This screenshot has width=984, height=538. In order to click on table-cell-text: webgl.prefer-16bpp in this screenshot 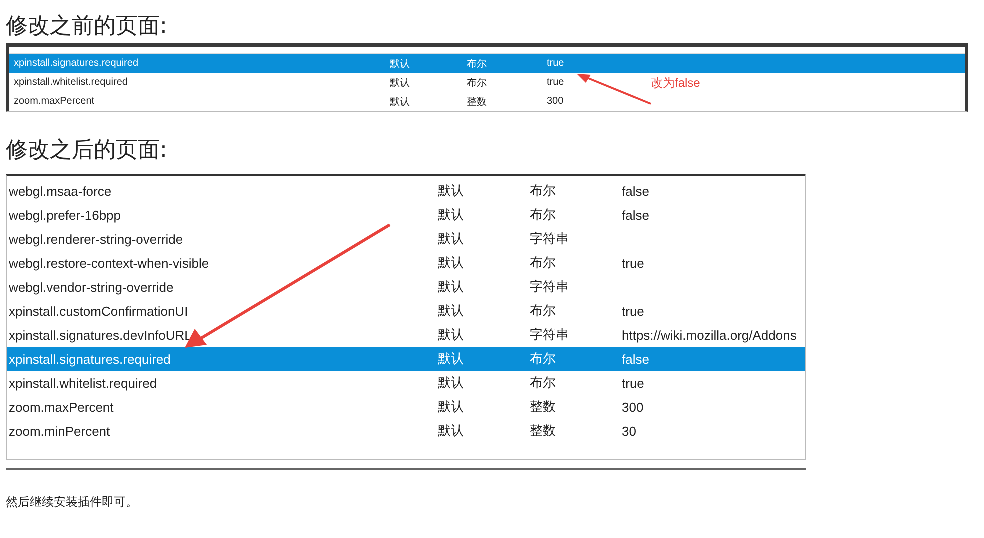, I will do `click(65, 215)`.